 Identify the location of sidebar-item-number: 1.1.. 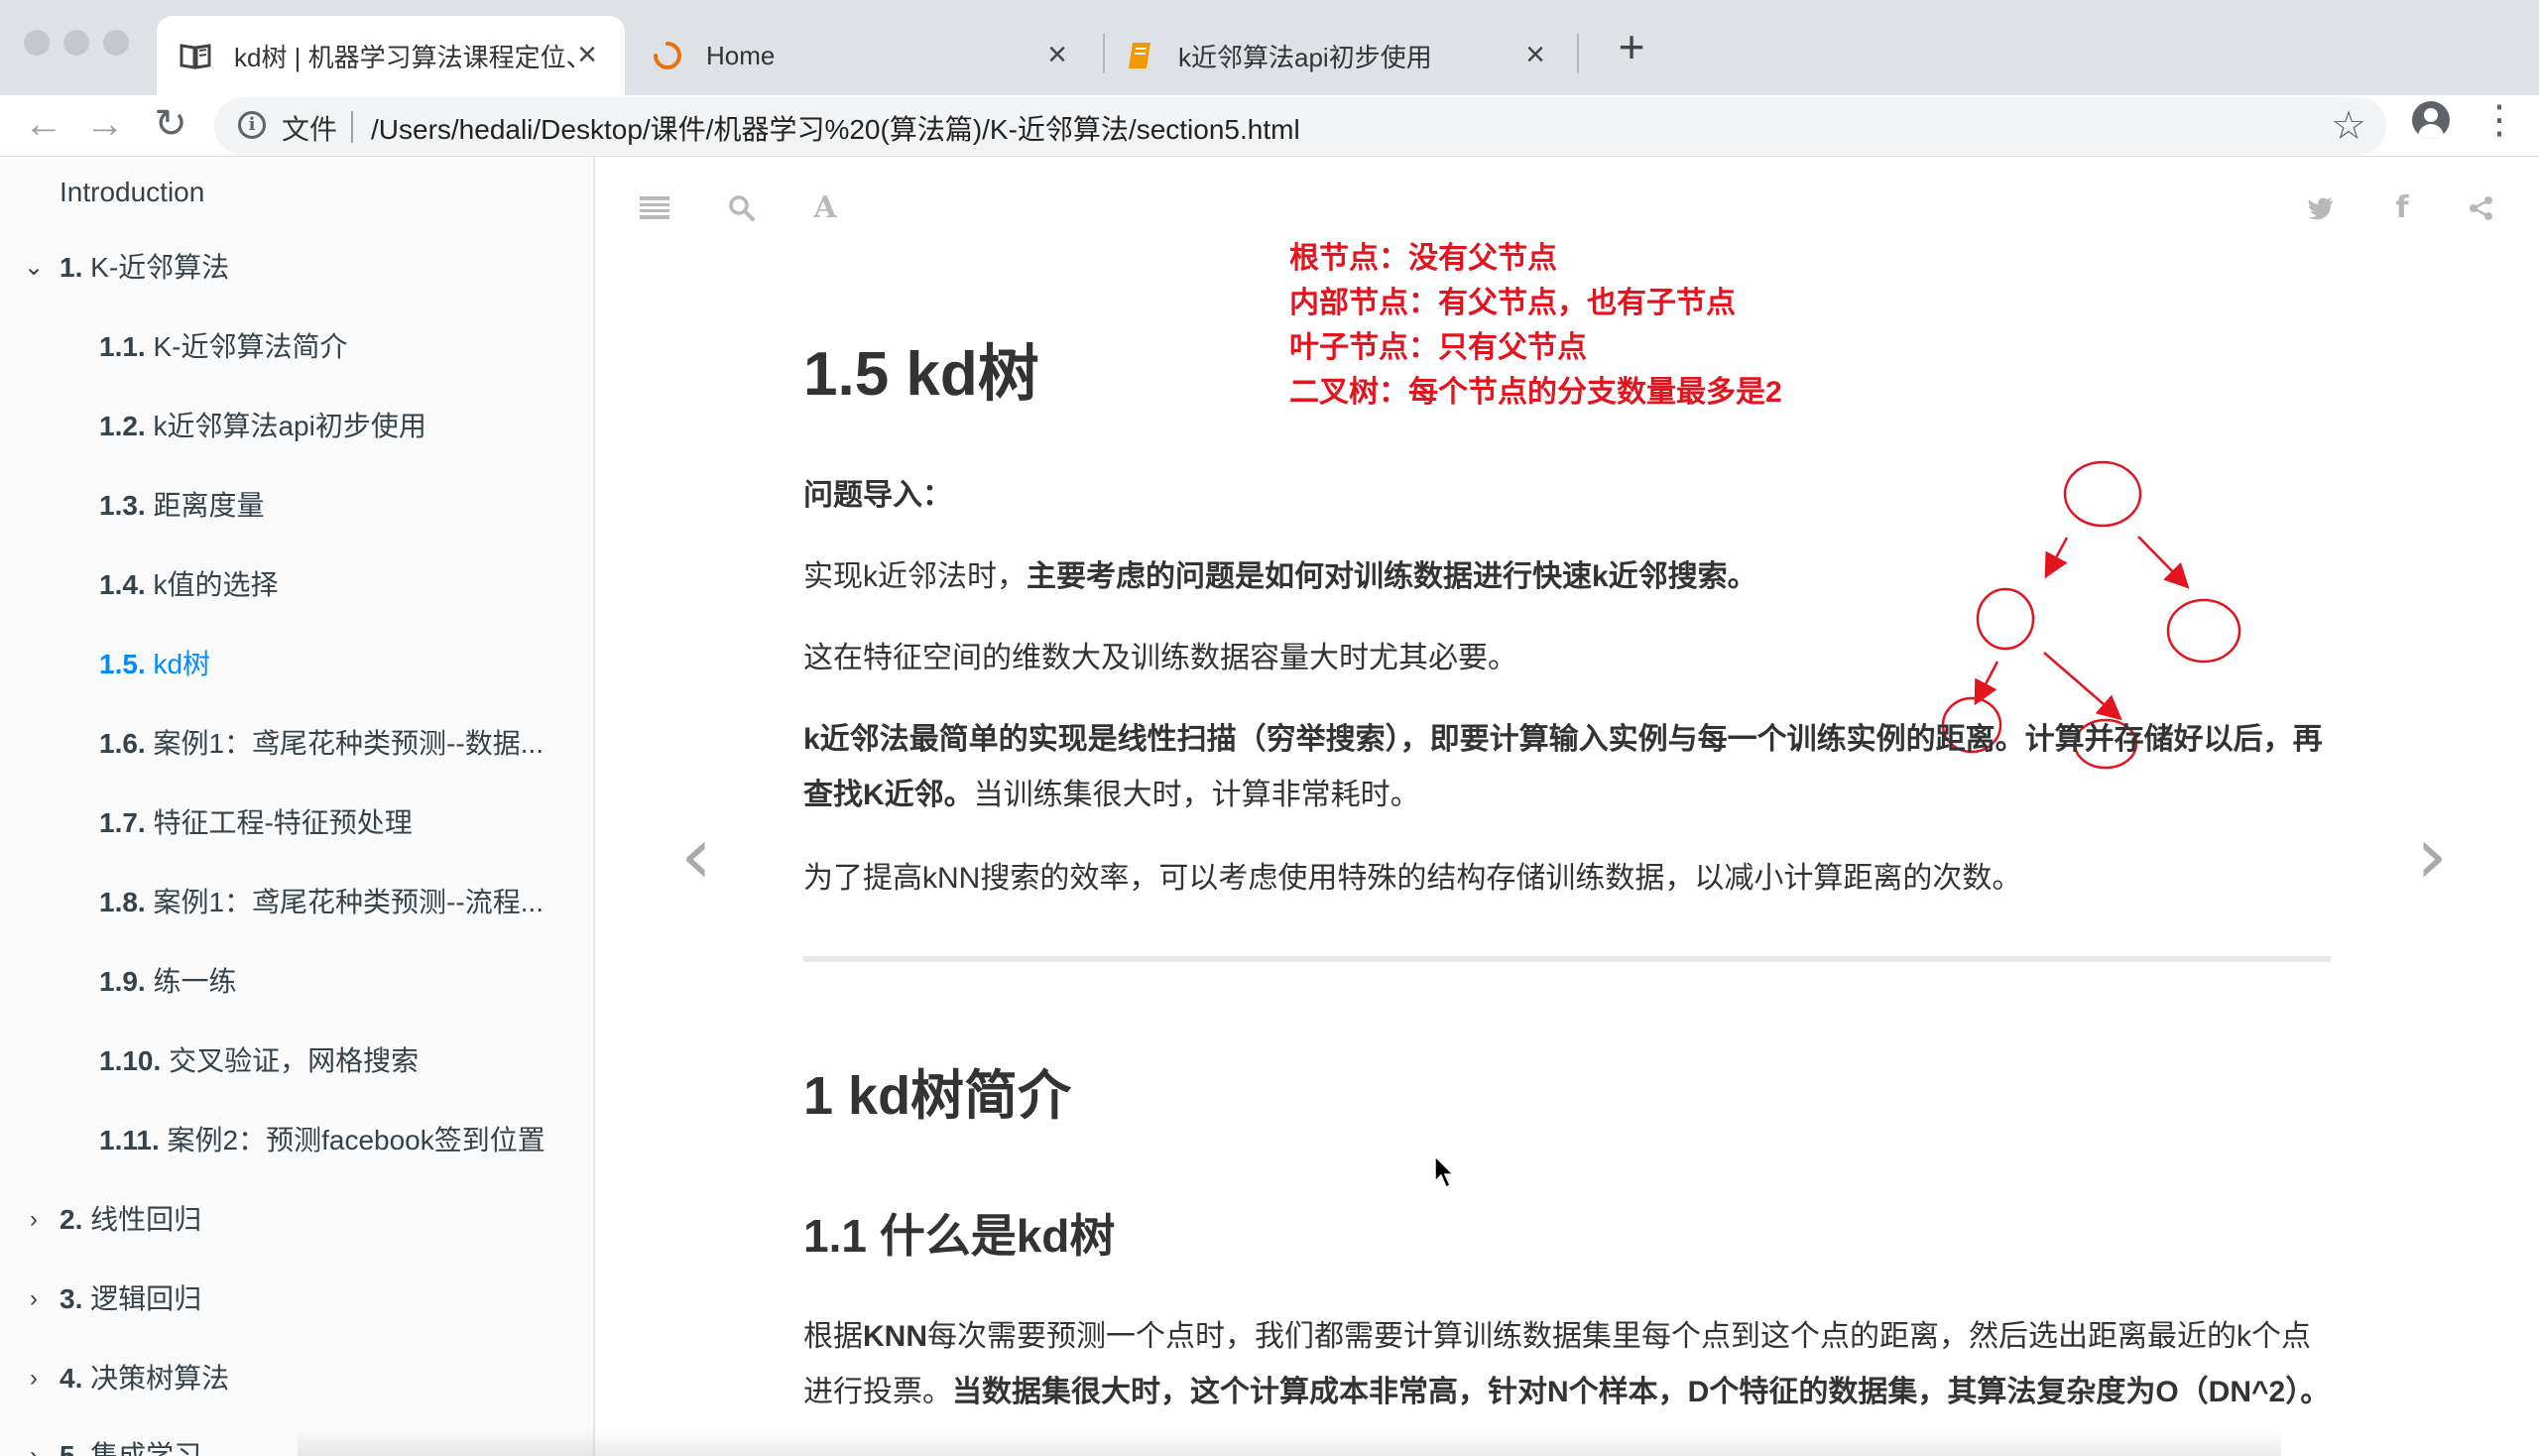
(123, 346).